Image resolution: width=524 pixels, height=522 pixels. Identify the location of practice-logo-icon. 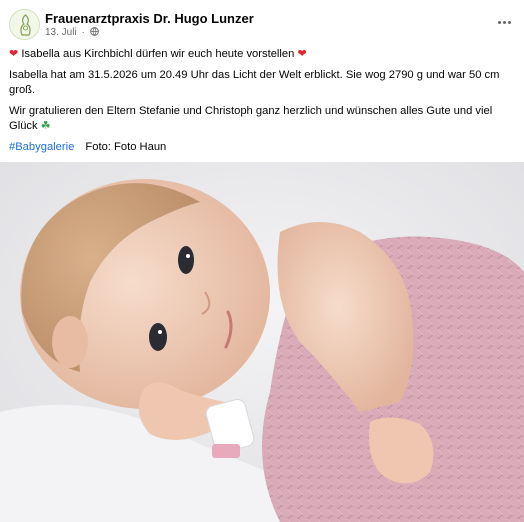
(24, 24).